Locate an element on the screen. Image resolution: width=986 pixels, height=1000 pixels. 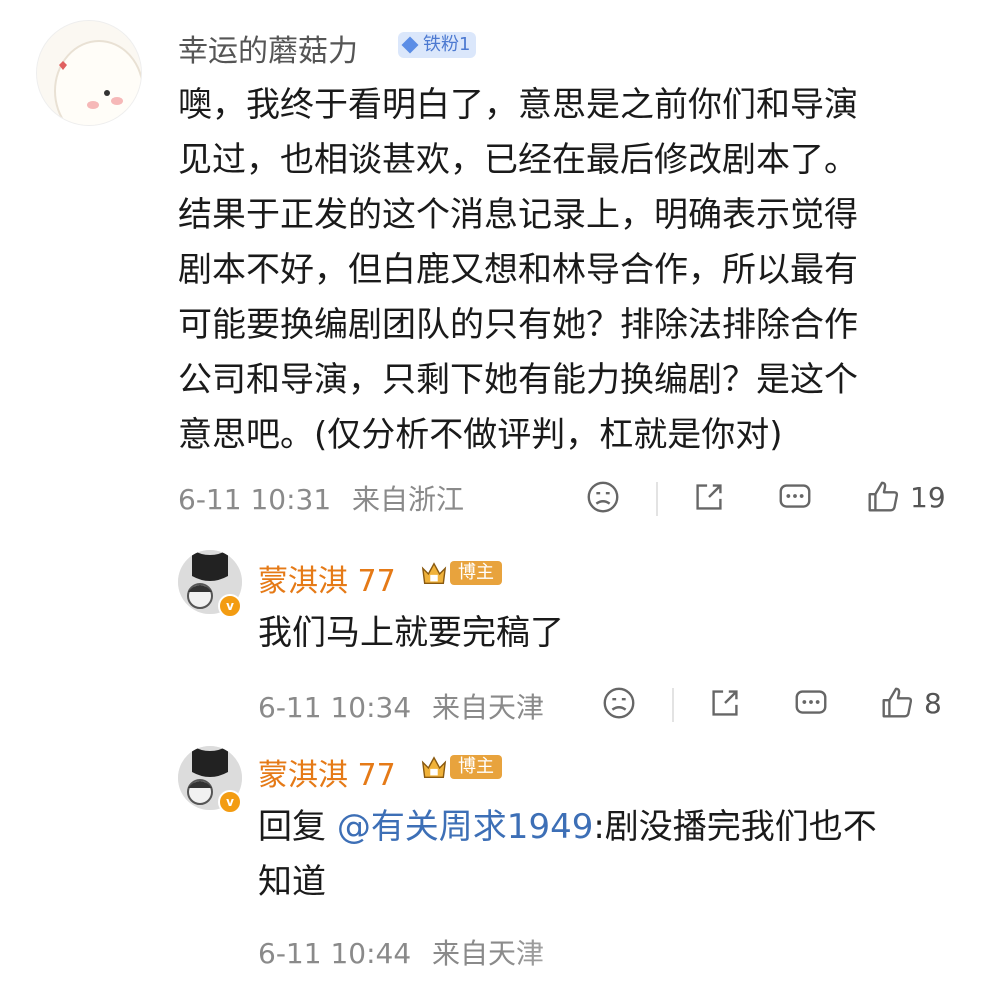
comment-time: 6-11 10:31 is located at coordinates (255, 499).